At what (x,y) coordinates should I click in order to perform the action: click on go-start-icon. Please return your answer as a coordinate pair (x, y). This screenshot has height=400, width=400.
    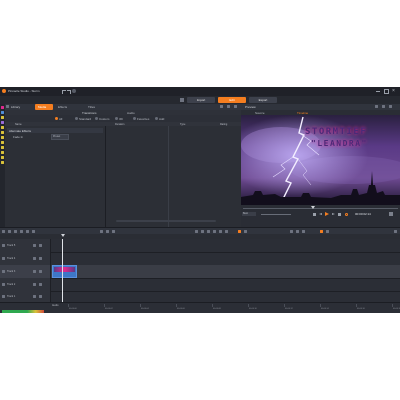
    Looking at the image, I should click on (314, 214).